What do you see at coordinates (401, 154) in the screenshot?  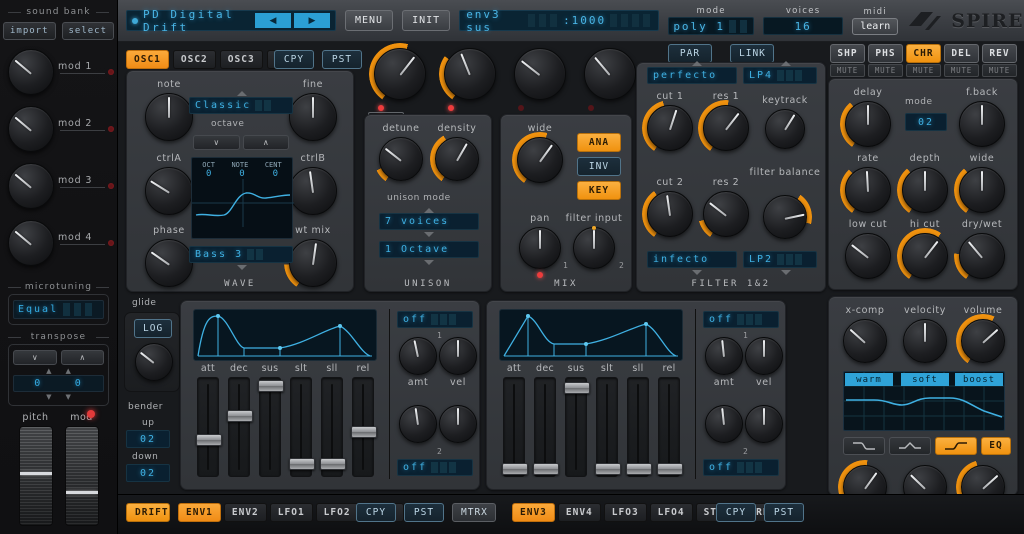 I see `detune-knob: detune` at bounding box center [401, 154].